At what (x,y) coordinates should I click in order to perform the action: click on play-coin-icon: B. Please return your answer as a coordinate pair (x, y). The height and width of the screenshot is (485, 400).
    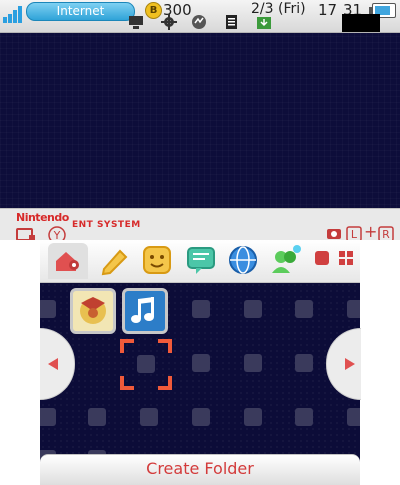
    Looking at the image, I should click on (153, 10).